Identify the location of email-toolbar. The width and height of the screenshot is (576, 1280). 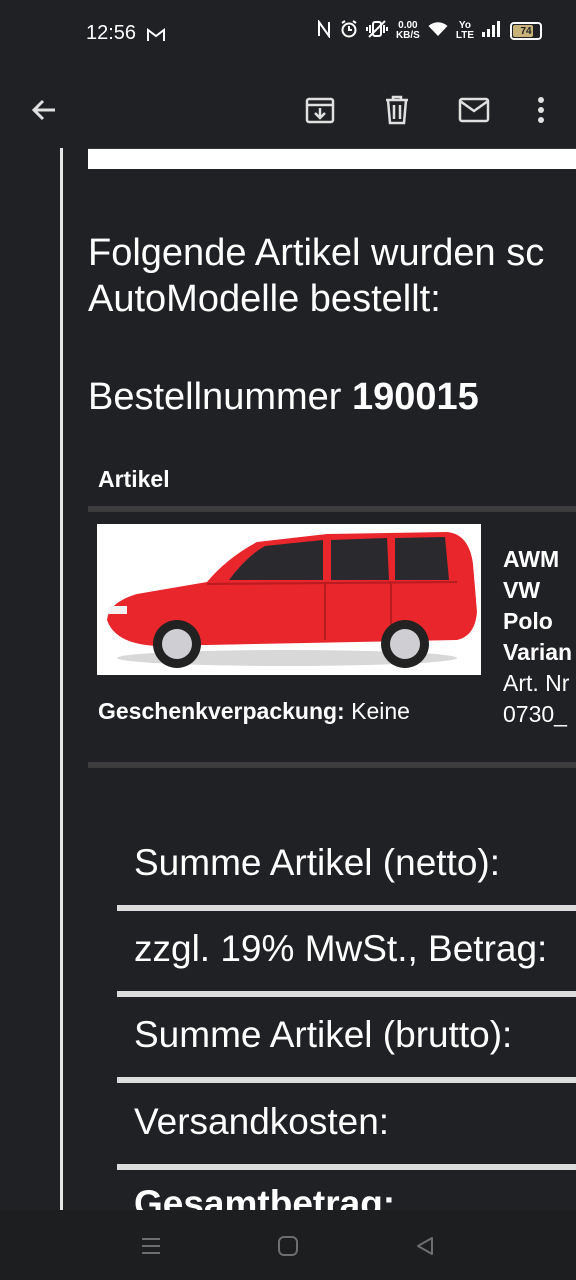
(288, 110).